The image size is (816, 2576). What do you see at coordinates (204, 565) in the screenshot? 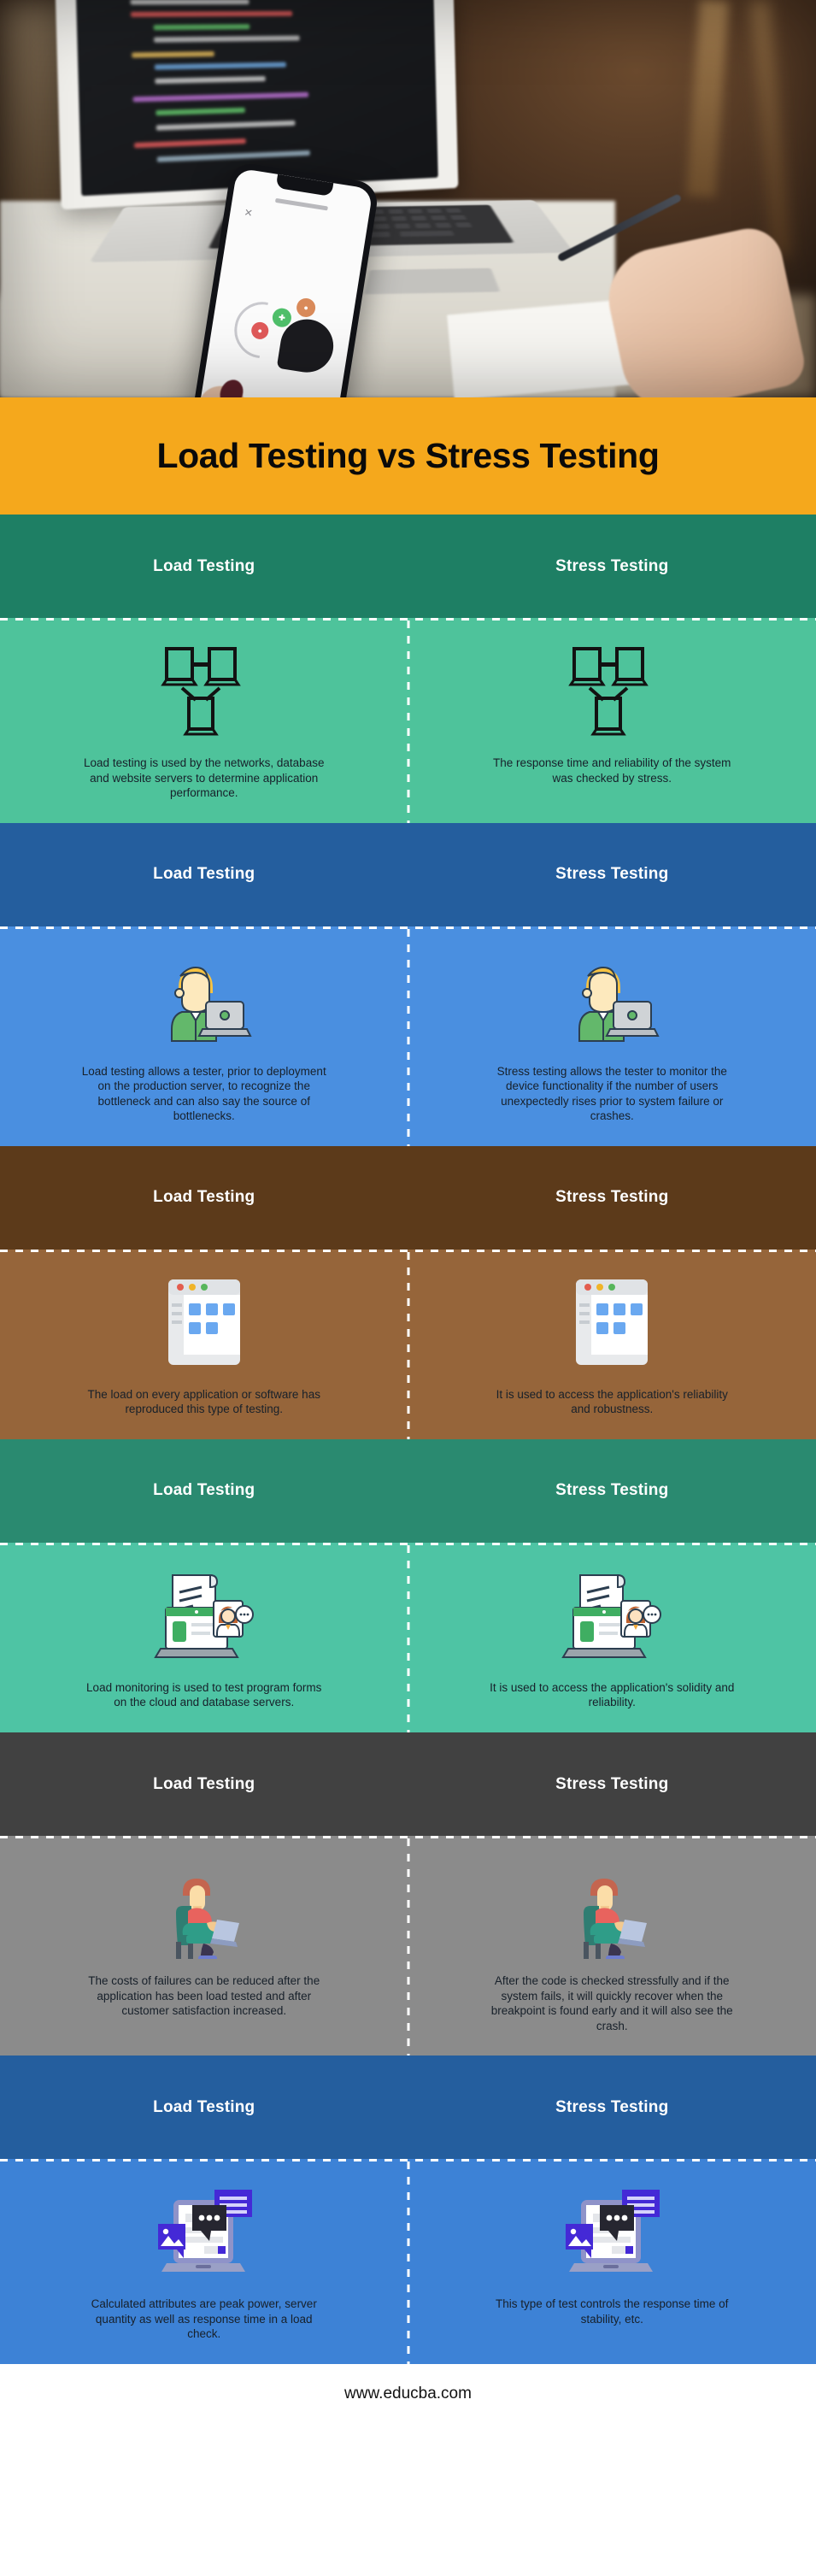
I see `section-1-left-header: Load Testing` at bounding box center [204, 565].